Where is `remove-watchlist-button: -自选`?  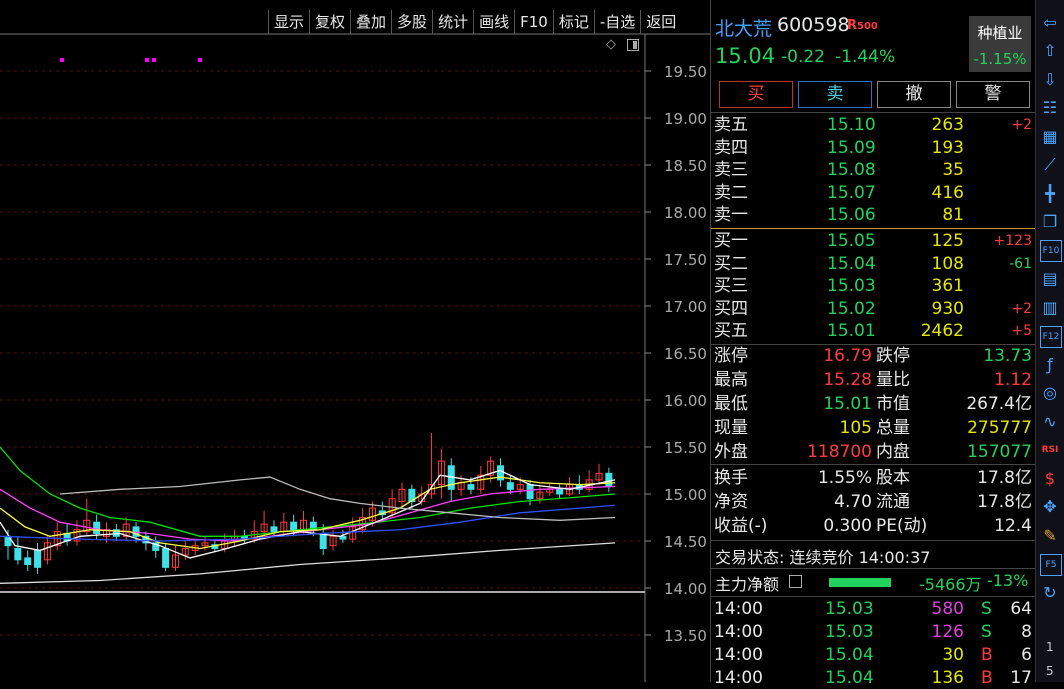 remove-watchlist-button: -自选 is located at coordinates (616, 22).